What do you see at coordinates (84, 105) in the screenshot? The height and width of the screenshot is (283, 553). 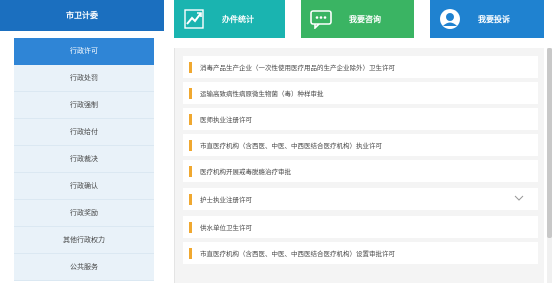 I see `sidebar-item-xingzheng-qiangzhi: 行政强制` at bounding box center [84, 105].